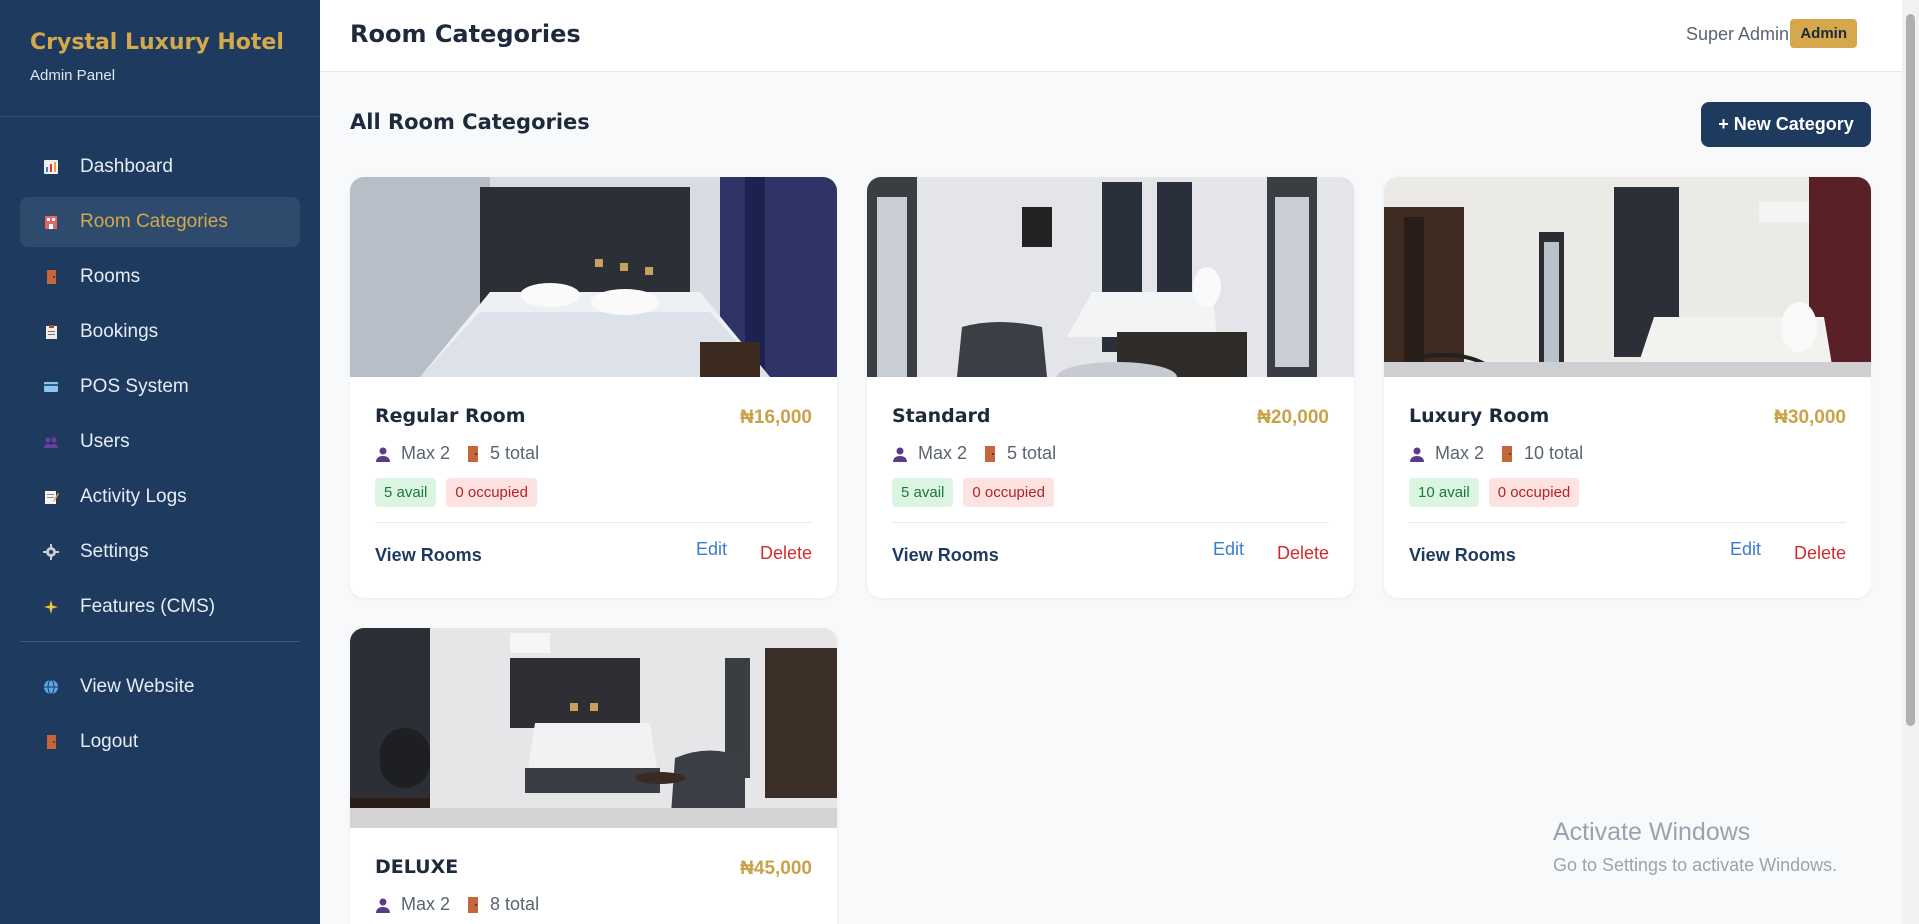 The image size is (1919, 924). I want to click on sidebar-item-view-website: View Website, so click(160, 687).